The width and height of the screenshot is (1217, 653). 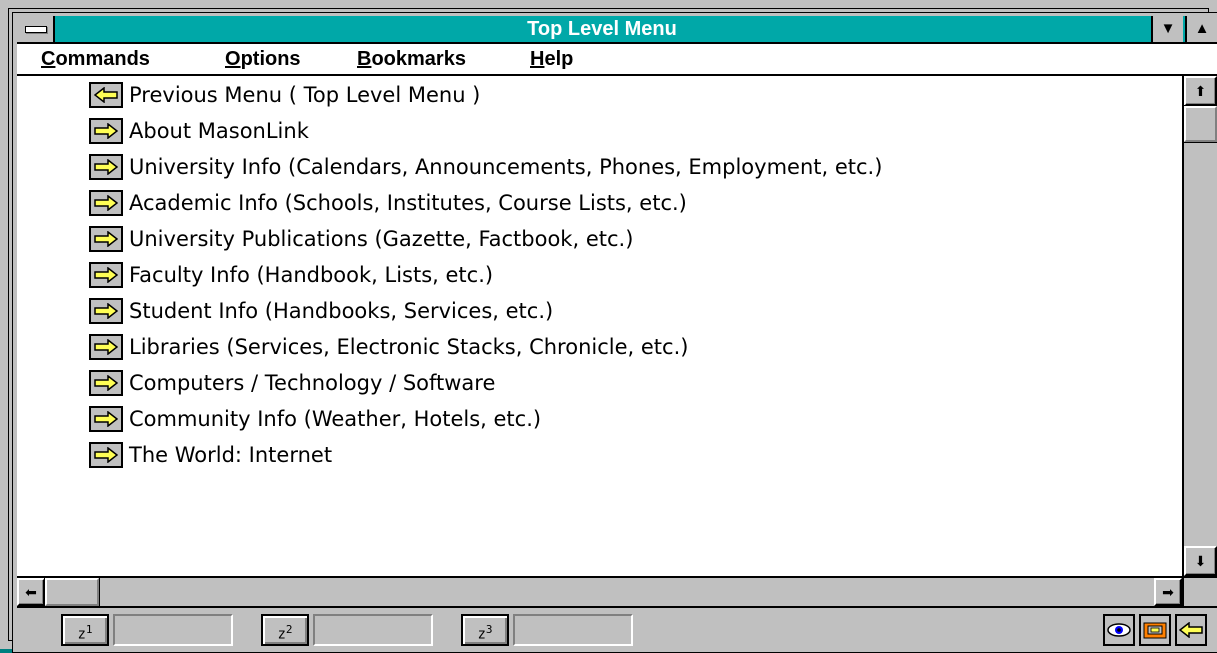 I want to click on list-item-label: Previous Menu ( Top Level Menu ), so click(x=305, y=95).